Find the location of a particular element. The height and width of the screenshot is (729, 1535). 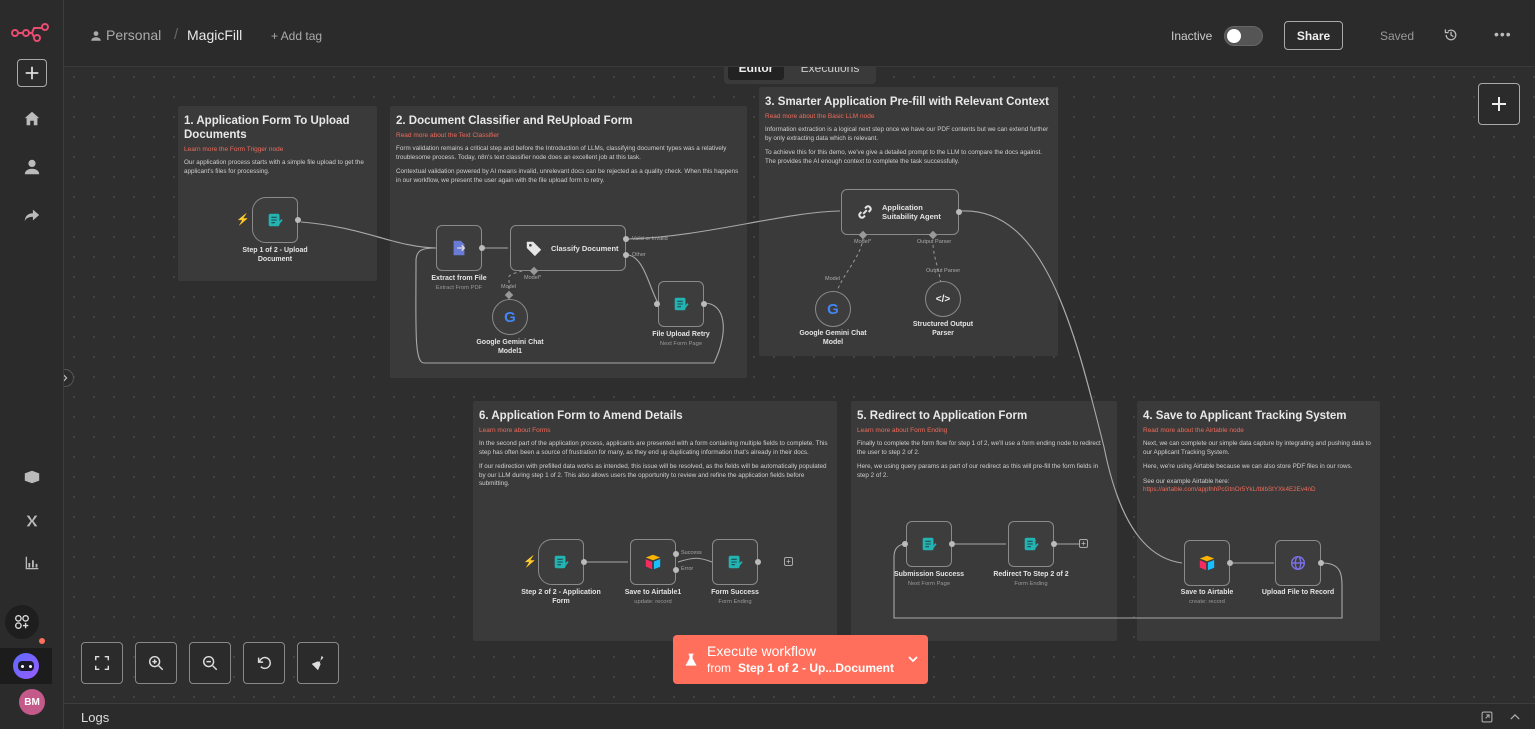

link-chain-icon is located at coordinates (865, 212).